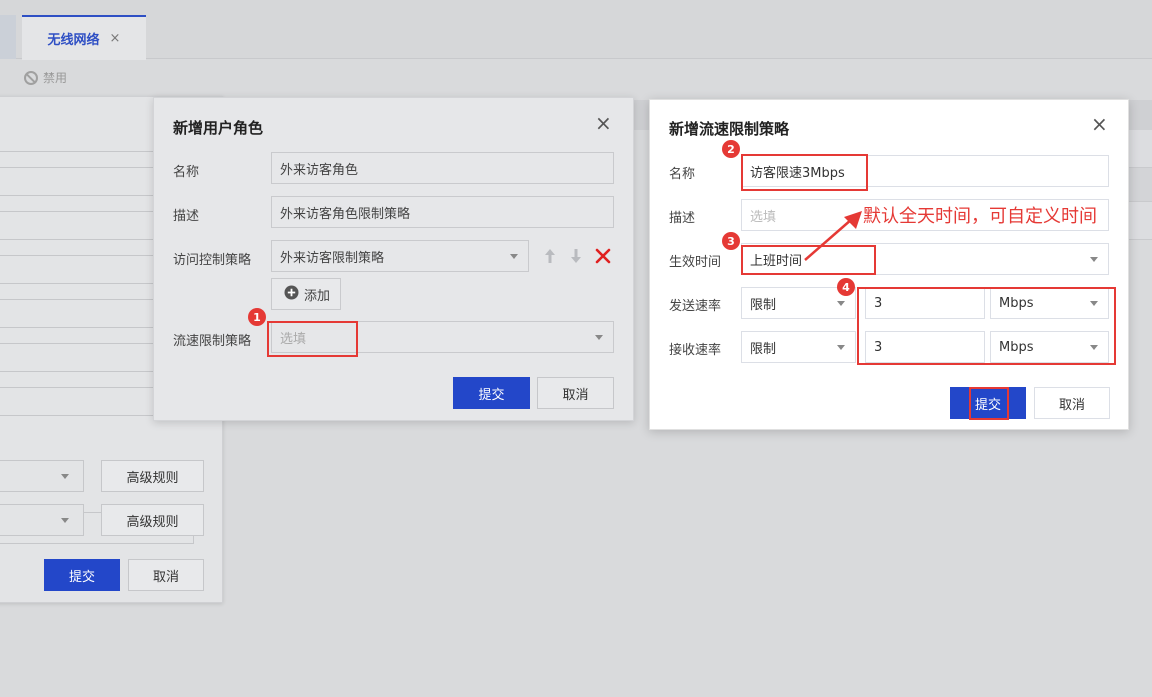 The height and width of the screenshot is (697, 1152). I want to click on step-badge: 1, so click(257, 317).